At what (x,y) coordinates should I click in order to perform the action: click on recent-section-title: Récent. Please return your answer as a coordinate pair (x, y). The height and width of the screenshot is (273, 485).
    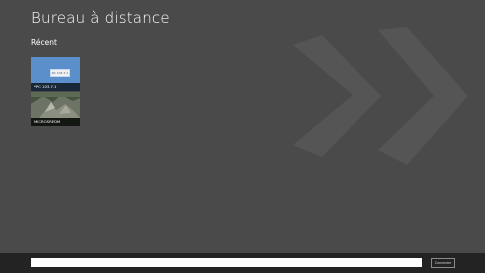
    Looking at the image, I should click on (44, 42).